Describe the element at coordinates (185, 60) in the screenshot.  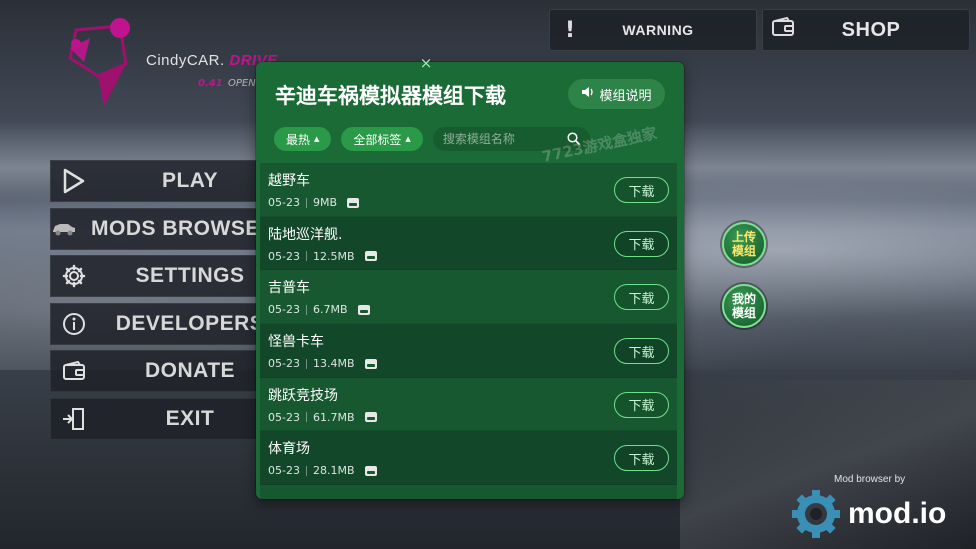
I see `logo-name: CindyCAR.` at that location.